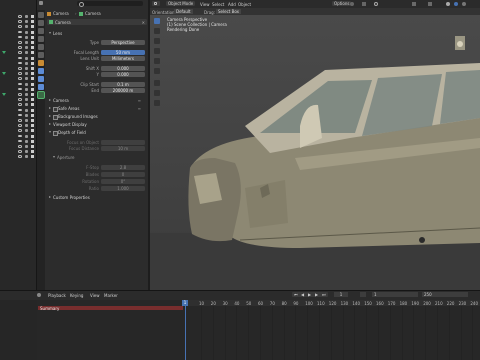 This screenshot has width=480, height=360. I want to click on transform-tool-icon, so click(157, 71).